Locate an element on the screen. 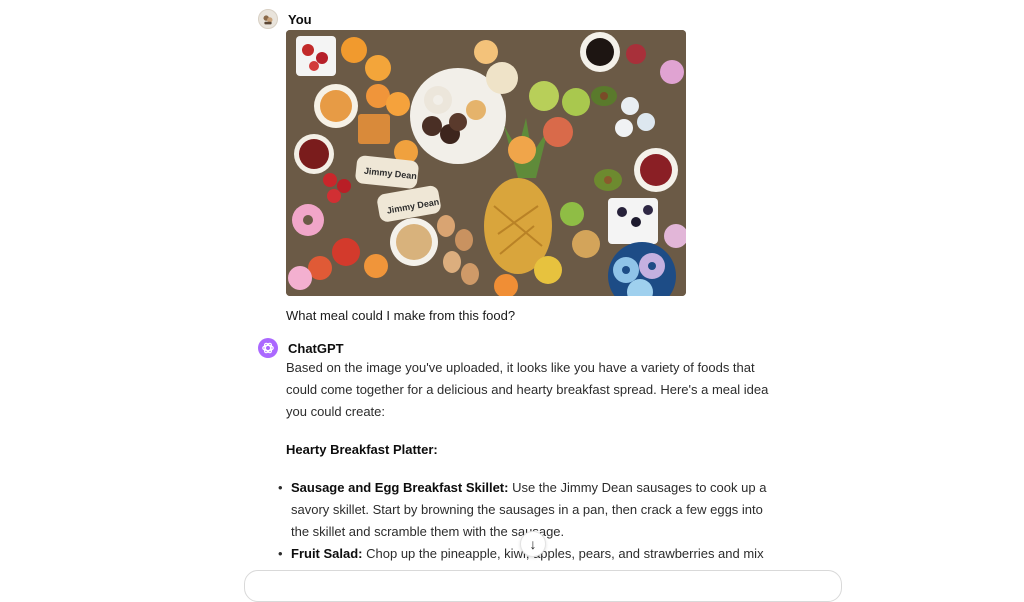 This screenshot has width=1024, height=602. assistant-message-header: ChatGPT is located at coordinates (301, 348).